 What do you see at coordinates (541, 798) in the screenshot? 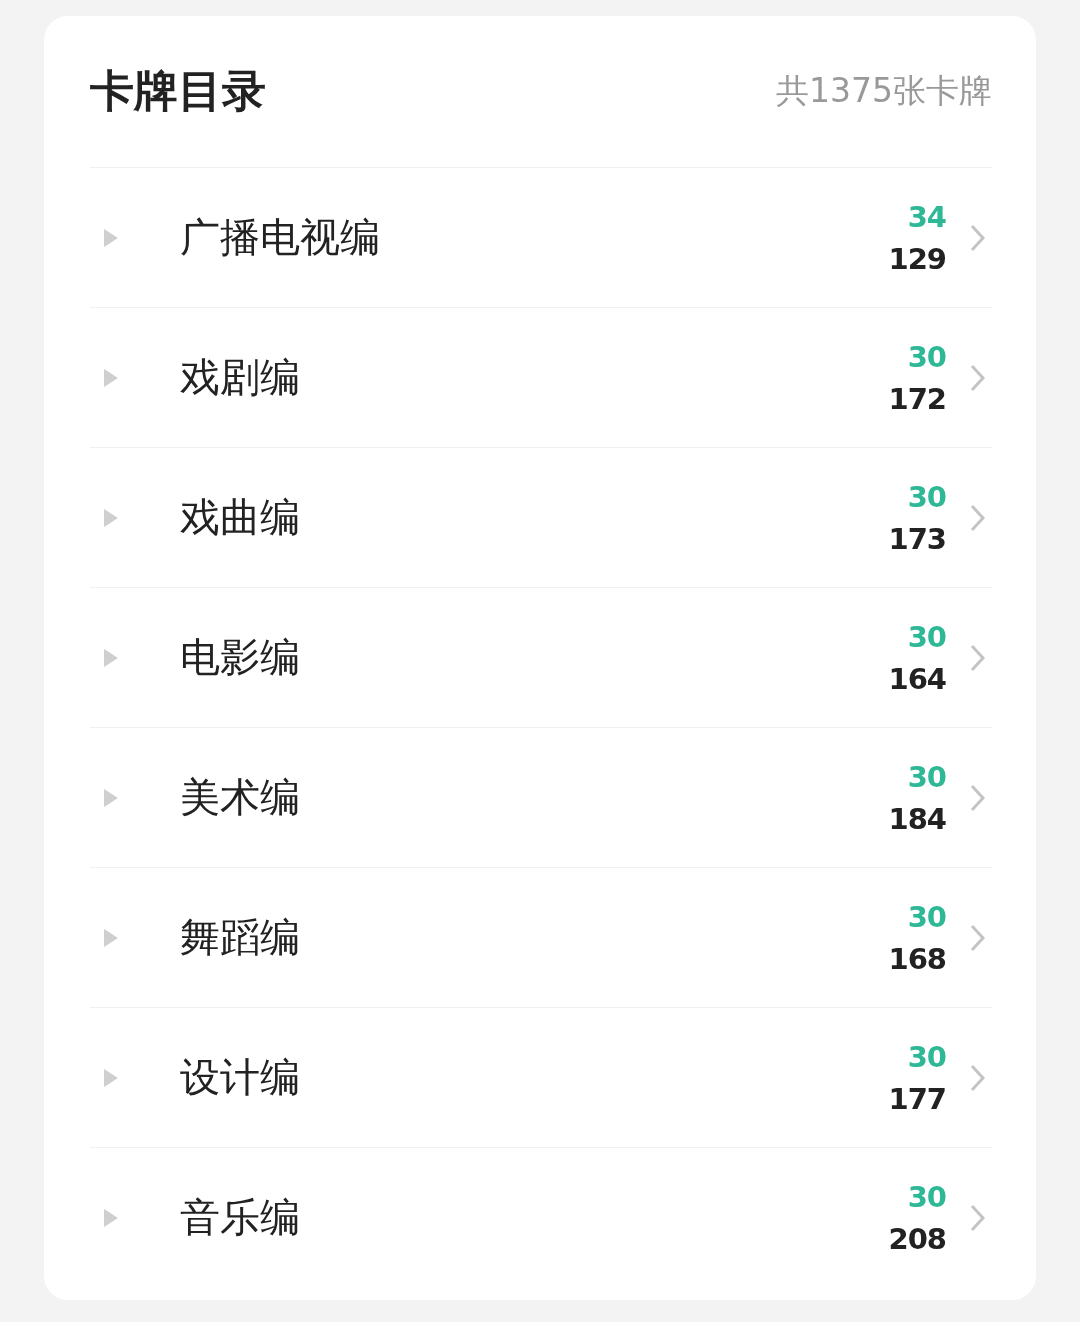
I see `category-row: 美术编 30 184` at bounding box center [541, 798].